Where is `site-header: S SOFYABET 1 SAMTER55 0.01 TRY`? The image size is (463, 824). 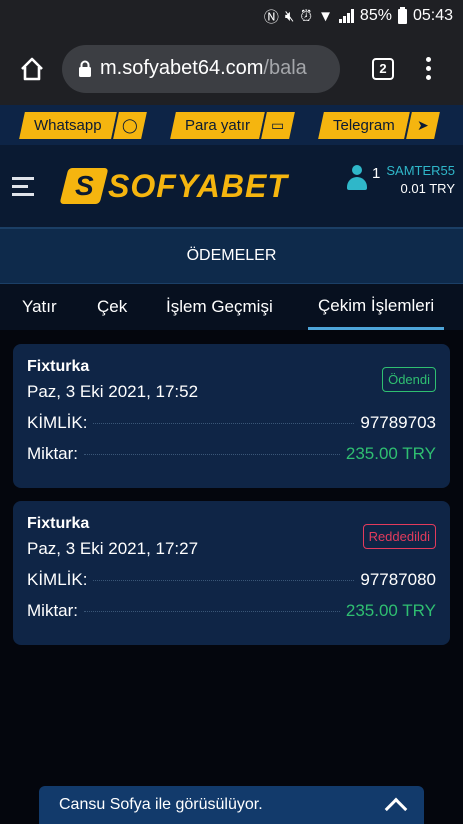
site-header: S SOFYABET 1 SAMTER55 0.01 TRY is located at coordinates (231, 187).